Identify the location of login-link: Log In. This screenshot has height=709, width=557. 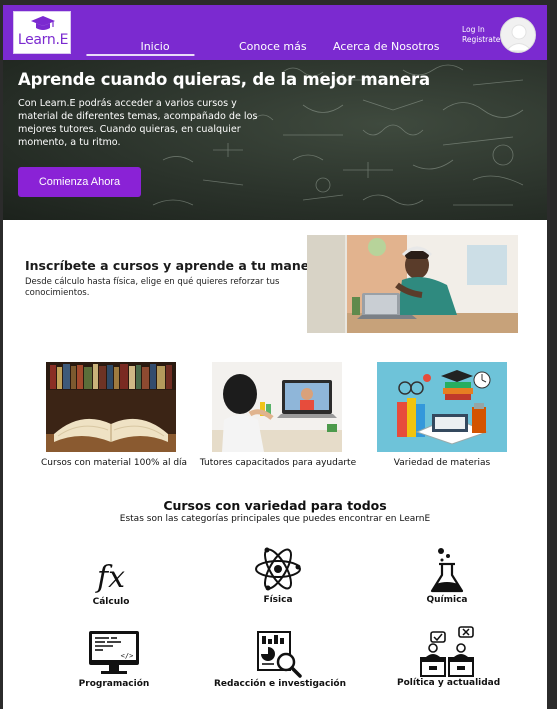
(481, 30).